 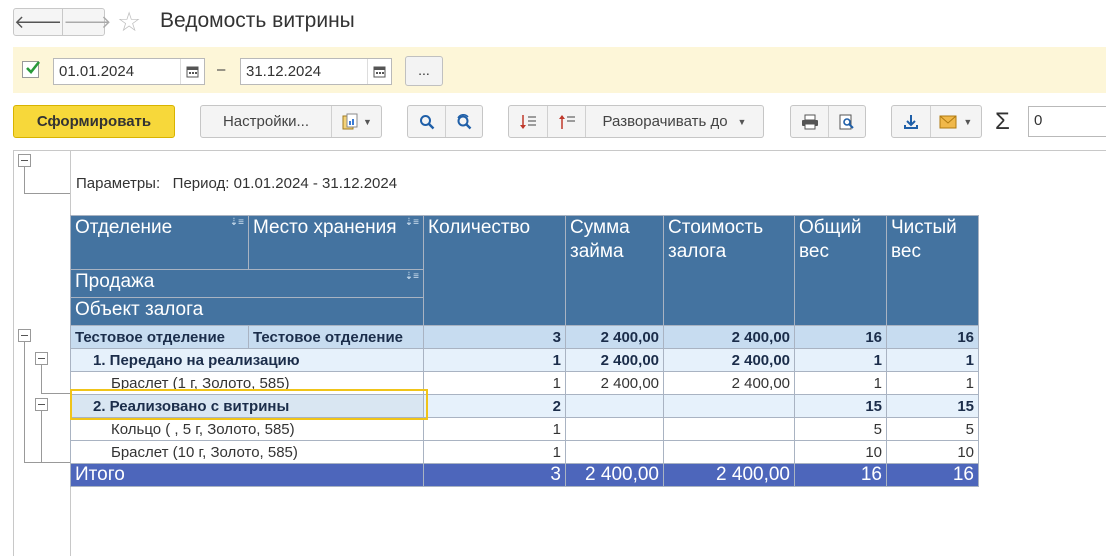 I want to click on search-button, so click(x=426, y=121).